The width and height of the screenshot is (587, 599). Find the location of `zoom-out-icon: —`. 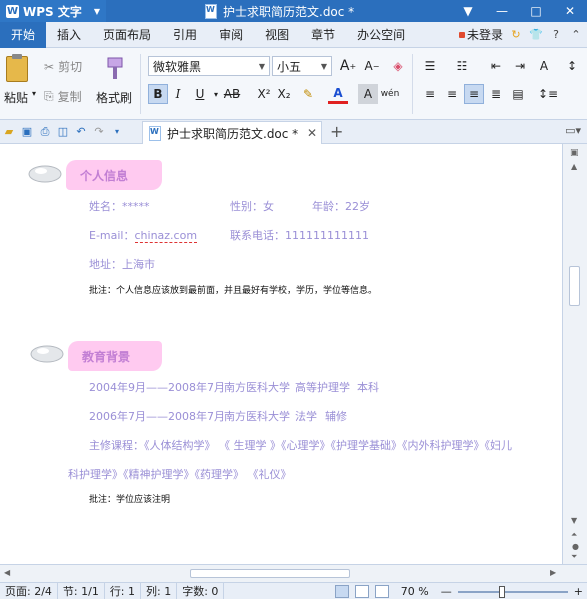

zoom-out-icon: — is located at coordinates (446, 591).